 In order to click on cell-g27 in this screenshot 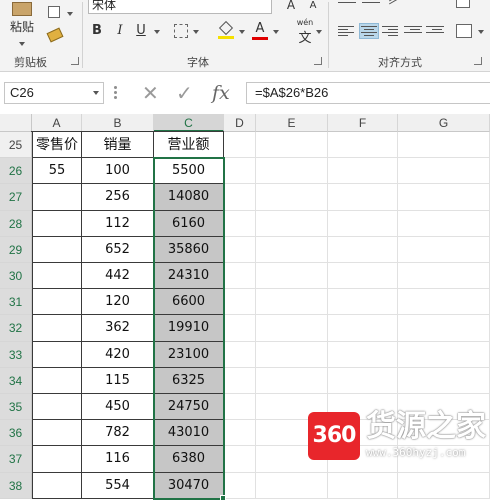, I will do `click(444, 197)`.